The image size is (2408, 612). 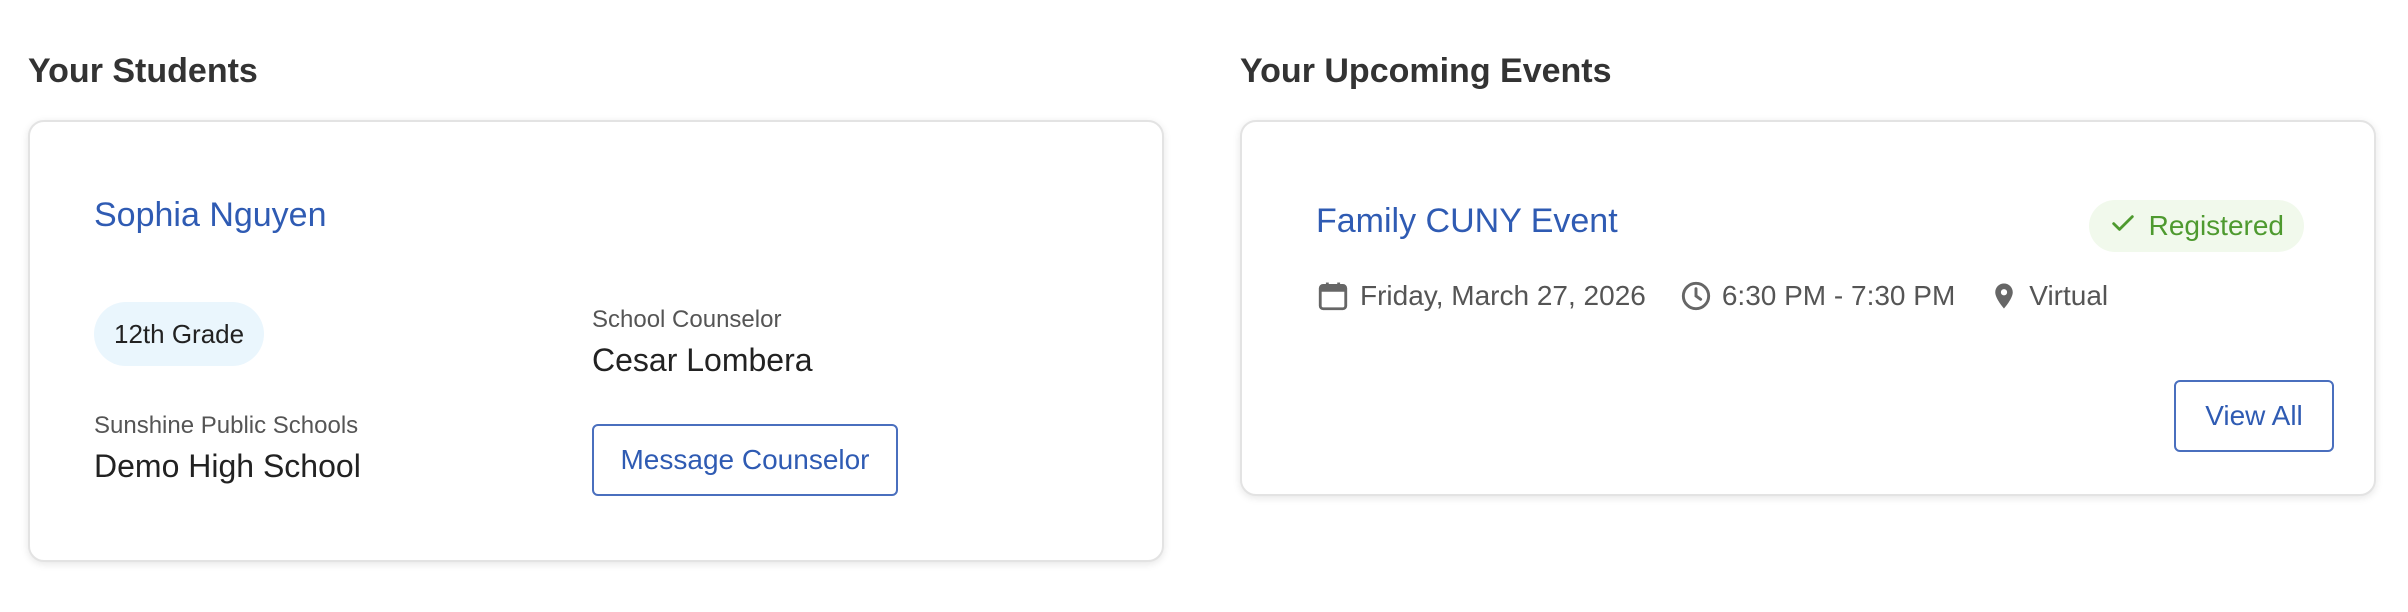 I want to click on event-date-text: Friday, March 27, 2026, so click(x=1503, y=295).